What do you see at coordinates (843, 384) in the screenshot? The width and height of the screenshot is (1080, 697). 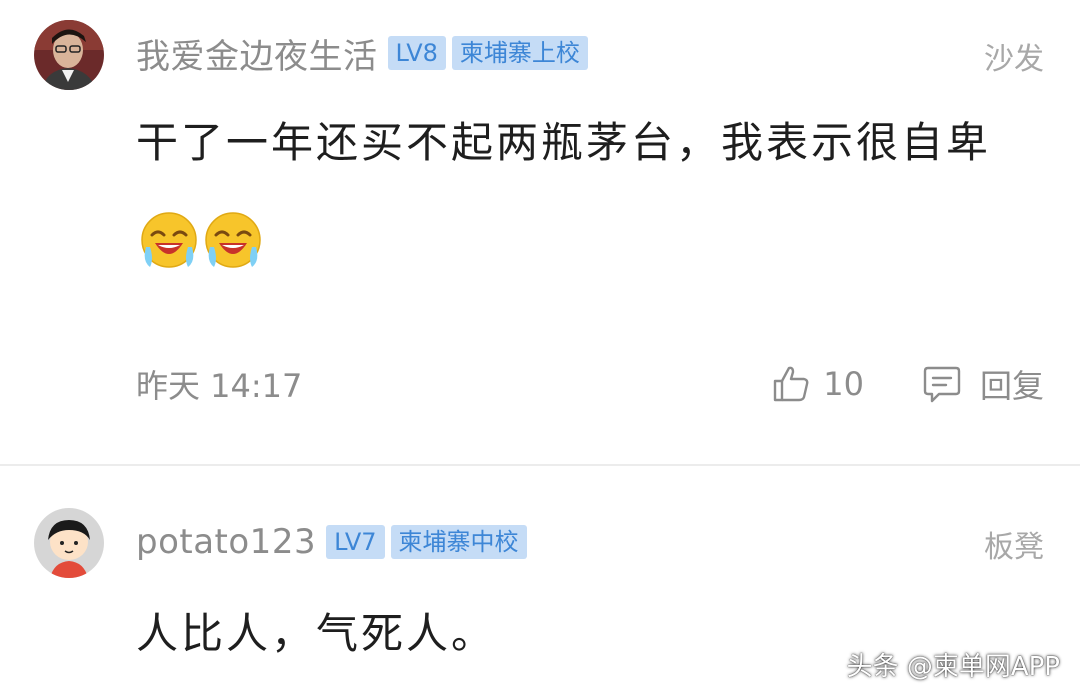 I see `like-count: 10` at bounding box center [843, 384].